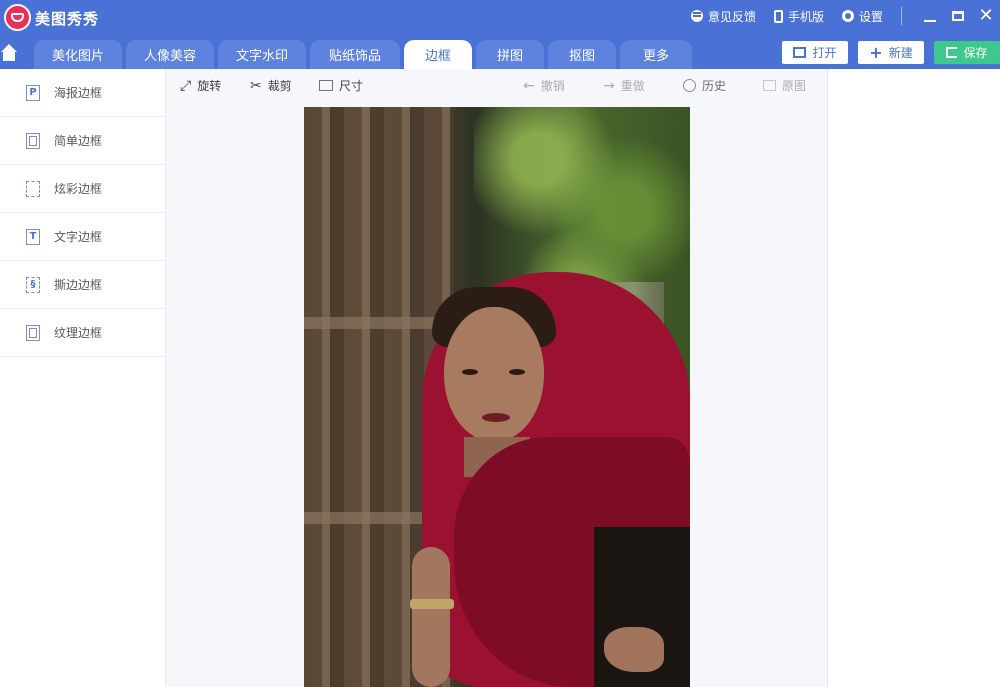 This screenshot has height=687, width=1000. Describe the element at coordinates (632, 86) in the screenshot. I see `redo-label: 重做` at that location.